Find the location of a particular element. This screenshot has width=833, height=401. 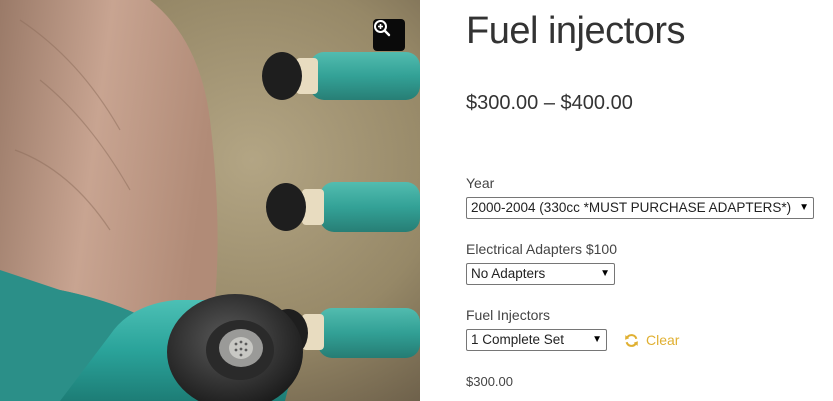

adapters-label: Electrical Adapters $100 is located at coordinates (541, 249).